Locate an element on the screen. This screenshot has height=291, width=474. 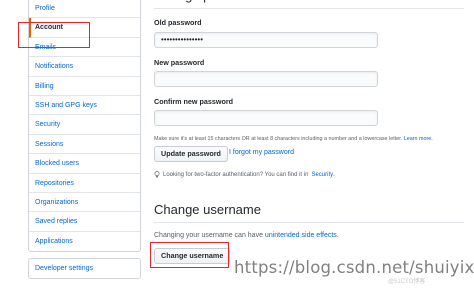
sidebar-item-sessions: Sessions is located at coordinates (84, 145).